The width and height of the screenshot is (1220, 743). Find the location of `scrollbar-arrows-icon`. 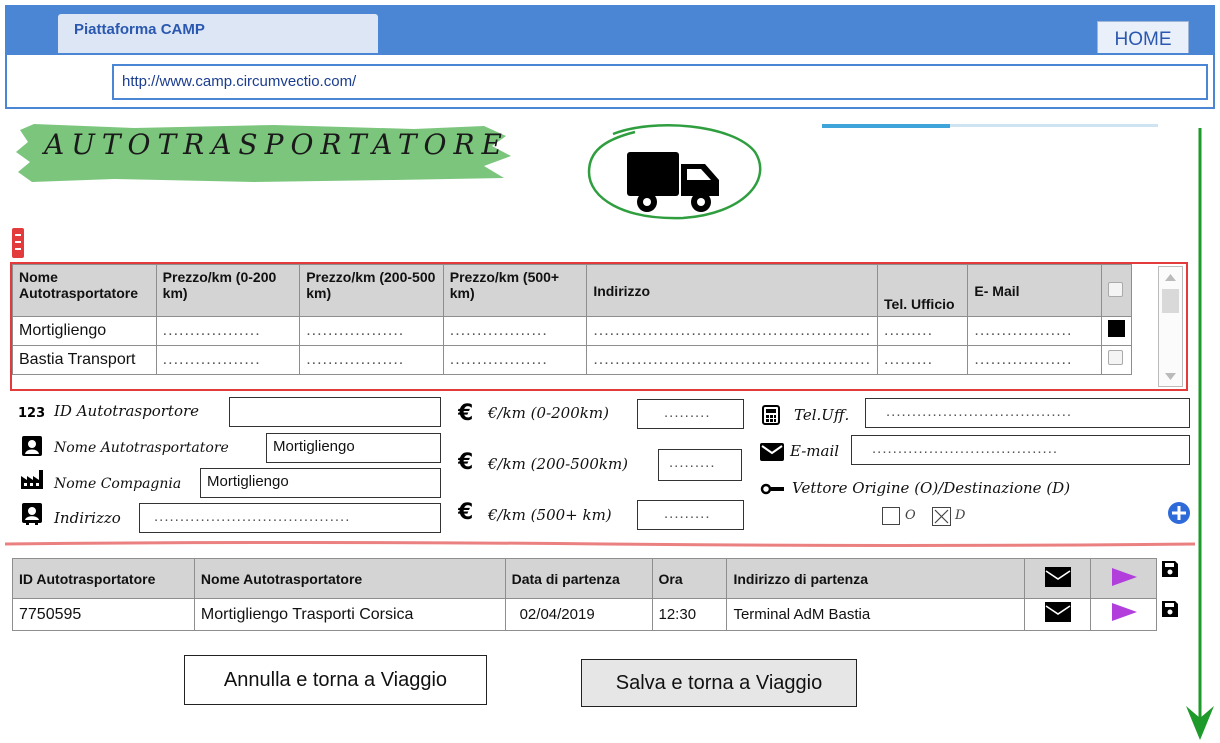

scrollbar-arrows-icon is located at coordinates (1170, 327).